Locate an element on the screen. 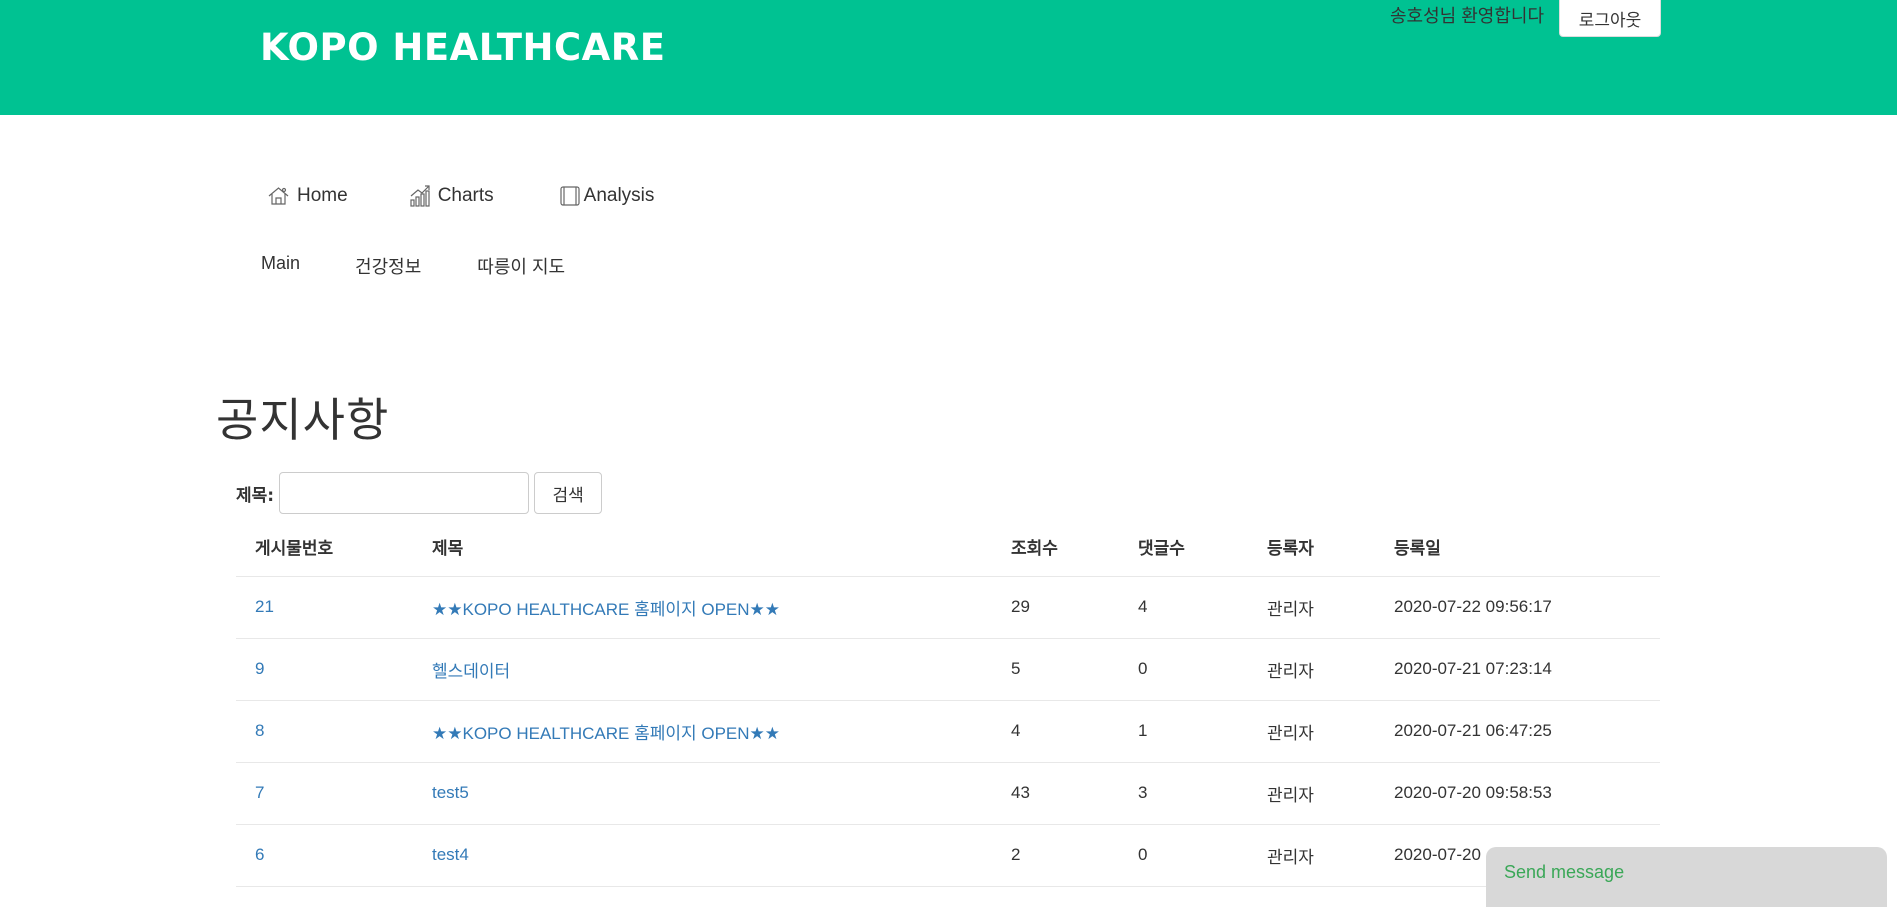 The width and height of the screenshot is (1897, 907). search-form: 제목: 검색 is located at coordinates (419, 493).